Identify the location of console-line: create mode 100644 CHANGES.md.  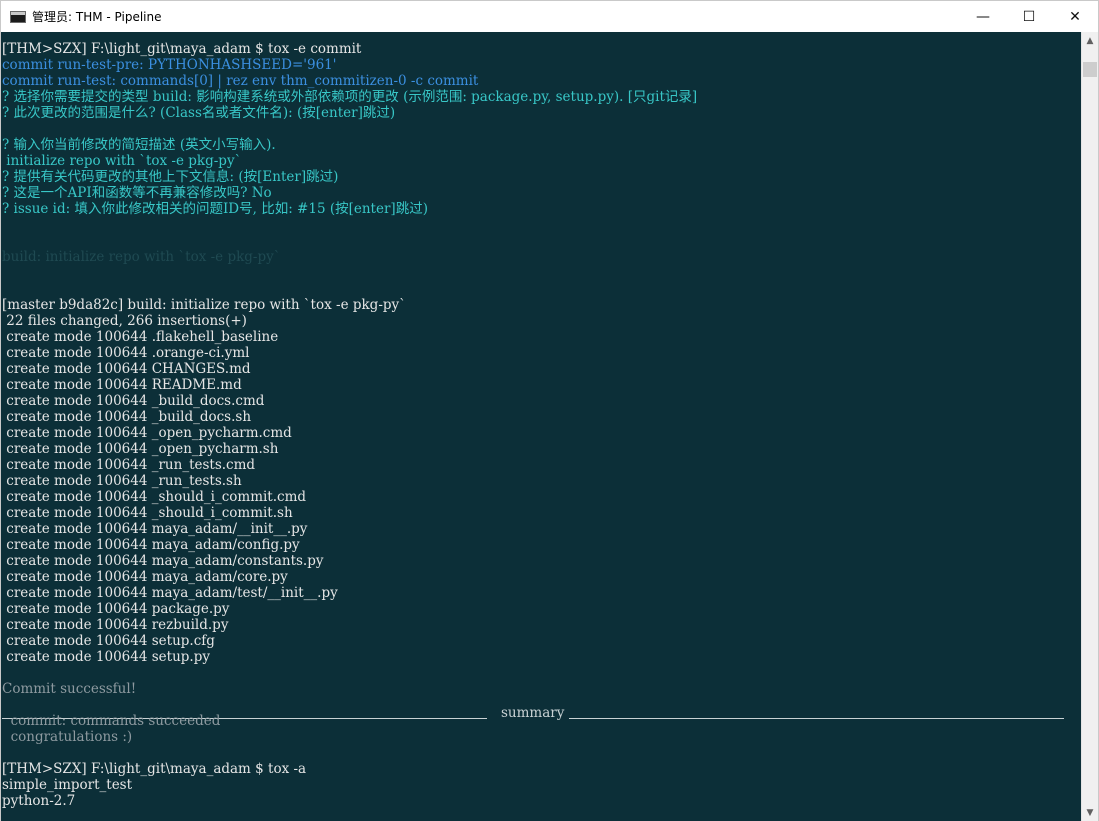
(126, 369).